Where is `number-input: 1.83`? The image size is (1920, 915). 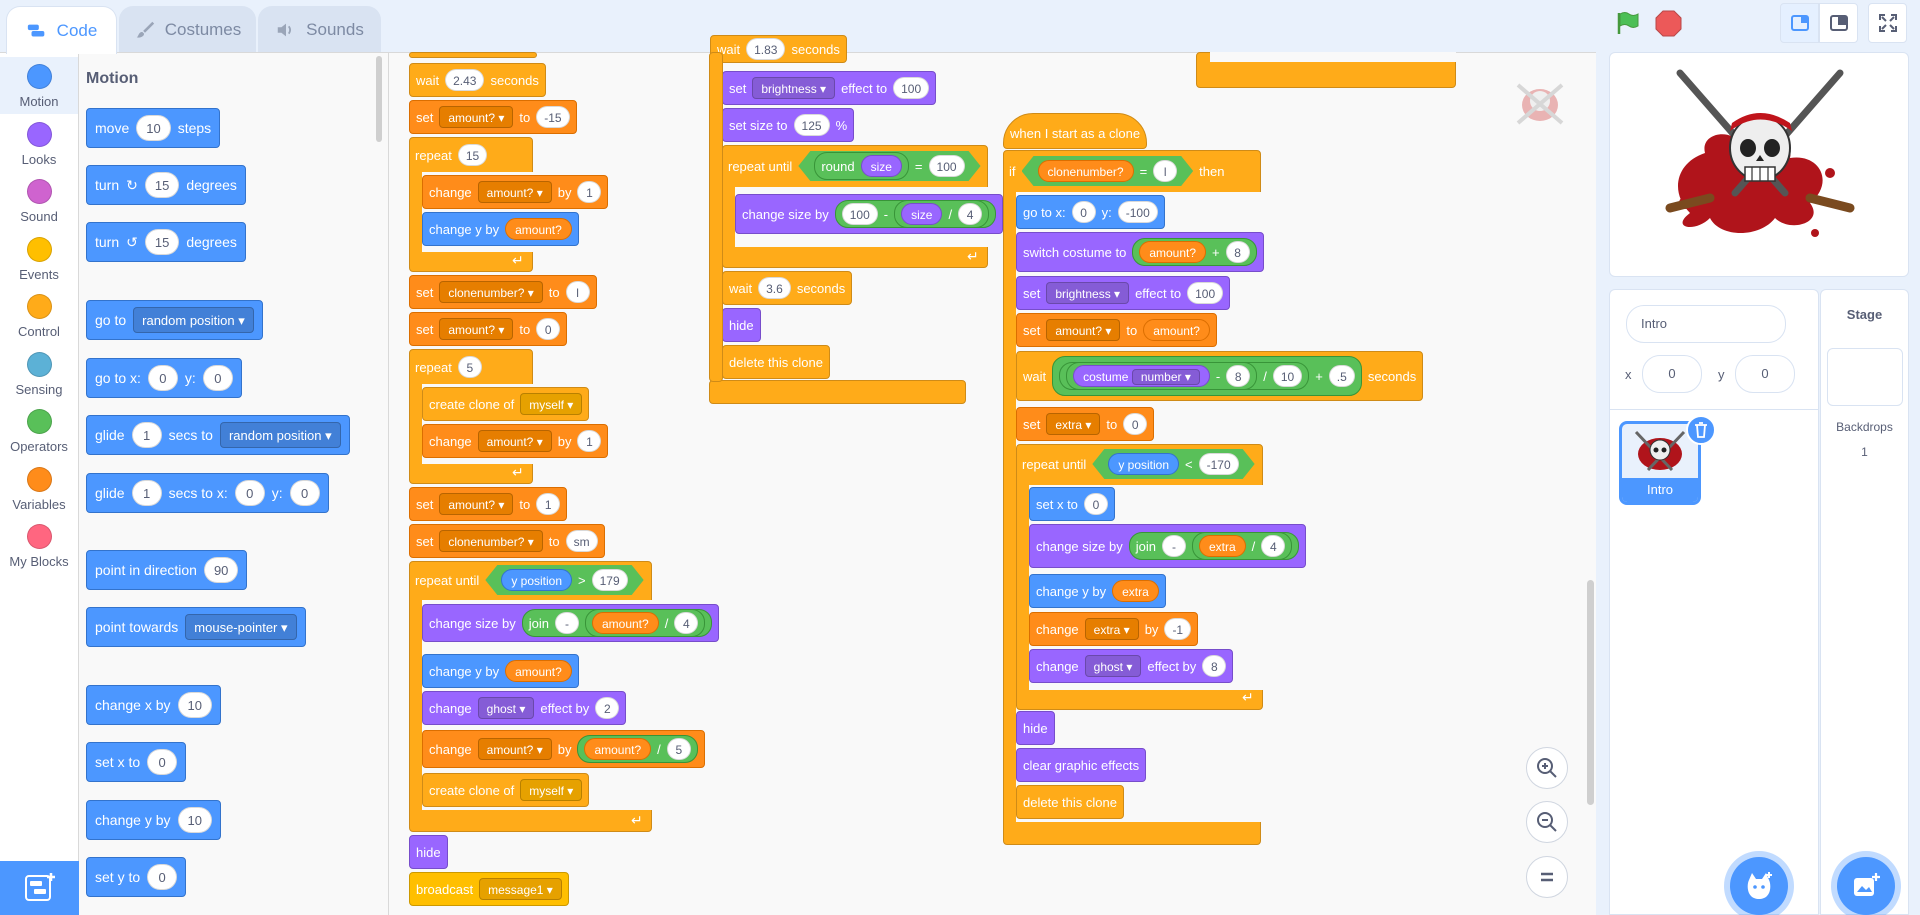
number-input: 1.83 is located at coordinates (766, 49).